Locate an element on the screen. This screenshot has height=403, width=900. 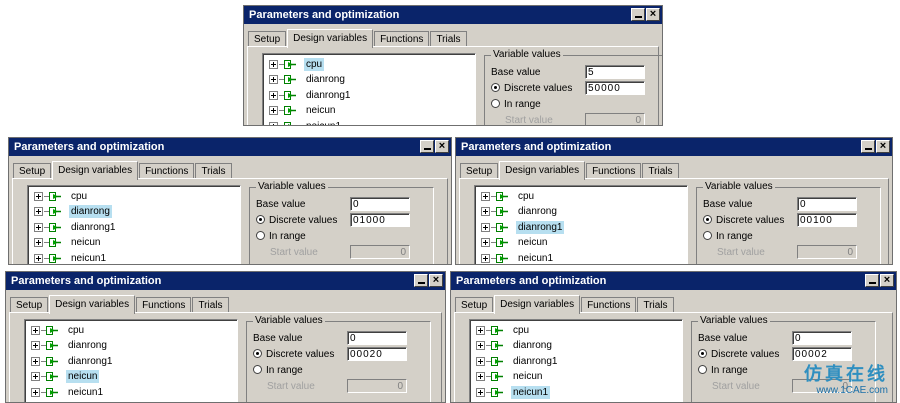
discrete-values-input: 50000 is located at coordinates (615, 88).